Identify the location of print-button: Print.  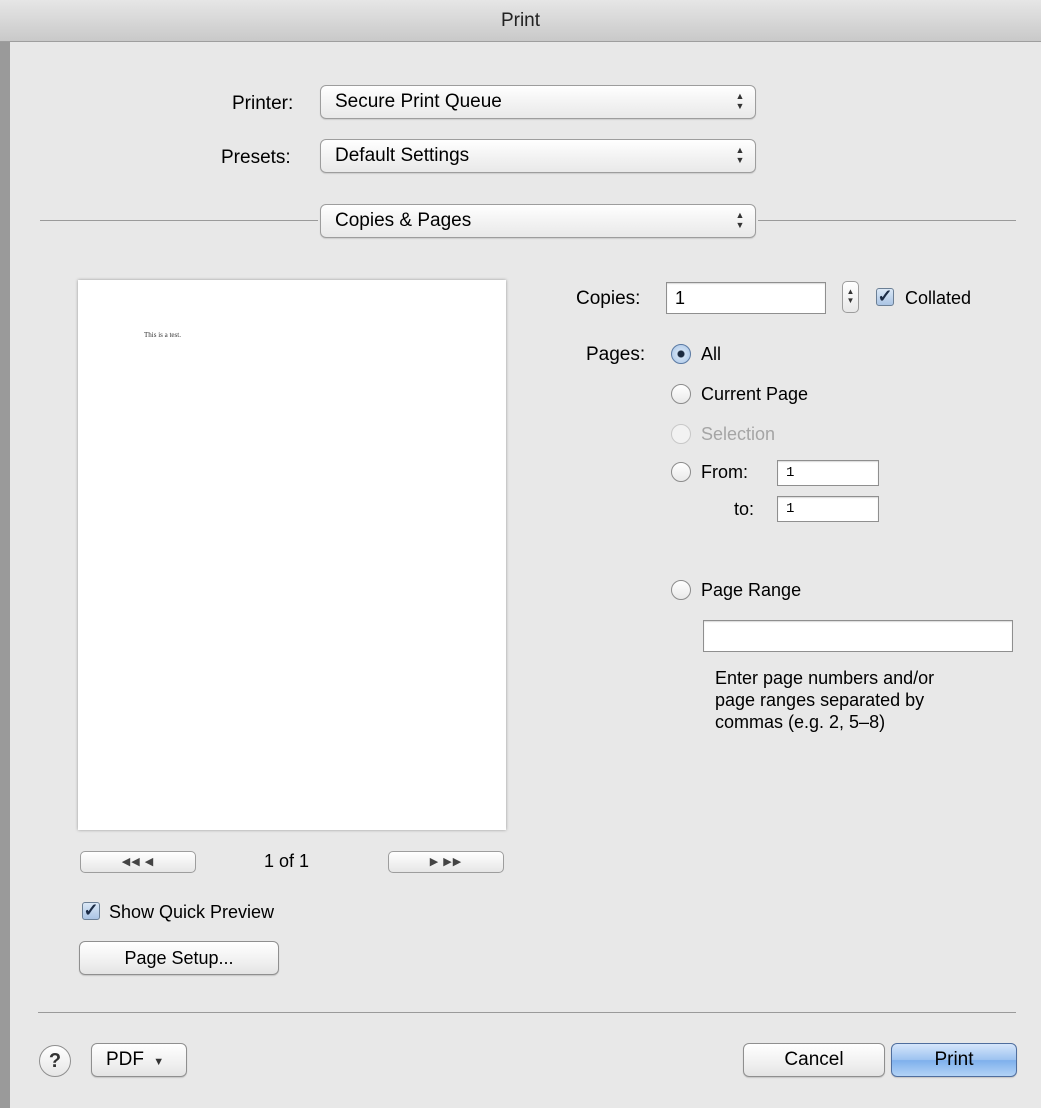
(954, 1060).